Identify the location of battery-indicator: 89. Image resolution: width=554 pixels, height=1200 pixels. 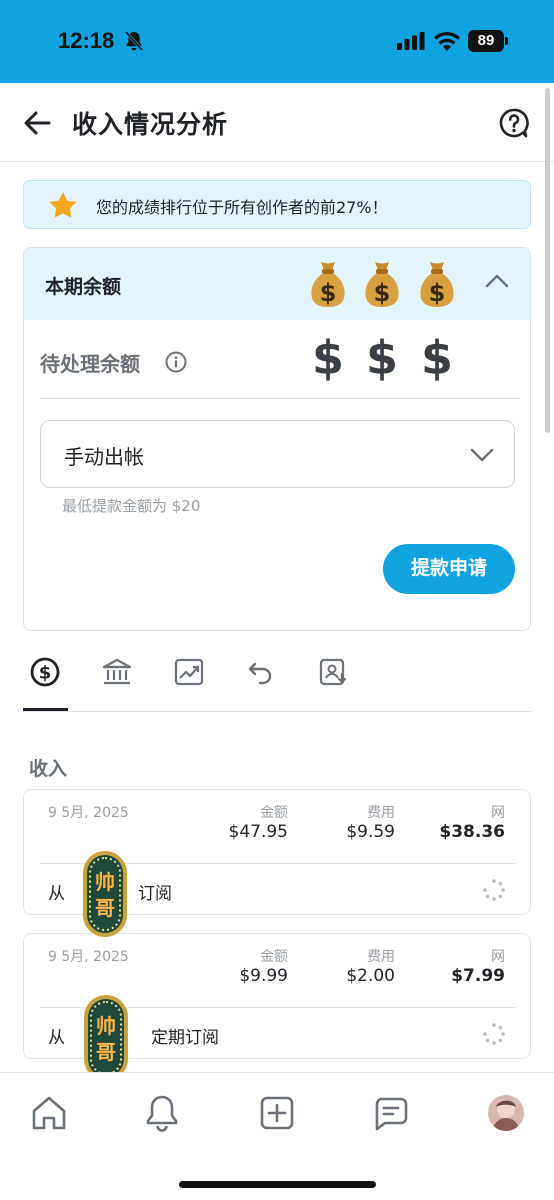
(488, 41).